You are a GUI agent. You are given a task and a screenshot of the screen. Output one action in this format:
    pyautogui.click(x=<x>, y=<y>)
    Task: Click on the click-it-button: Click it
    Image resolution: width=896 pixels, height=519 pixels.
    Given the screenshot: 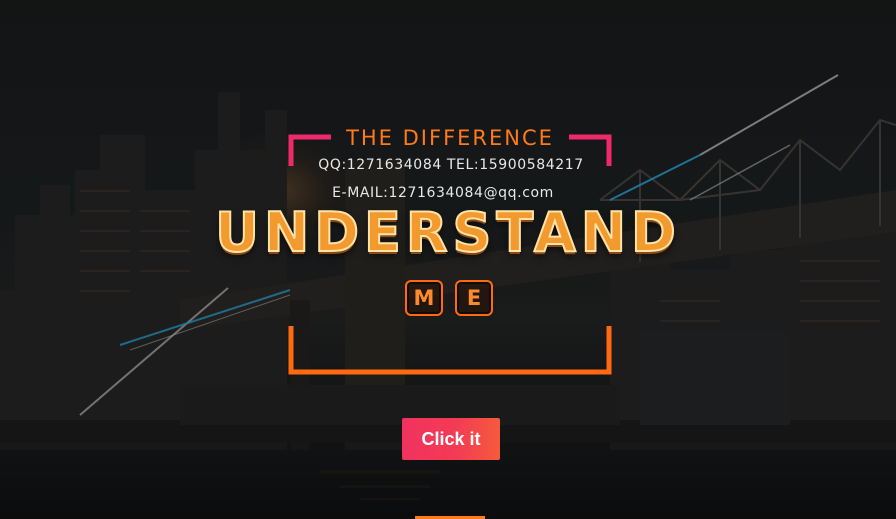 What is the action you would take?
    pyautogui.click(x=451, y=439)
    